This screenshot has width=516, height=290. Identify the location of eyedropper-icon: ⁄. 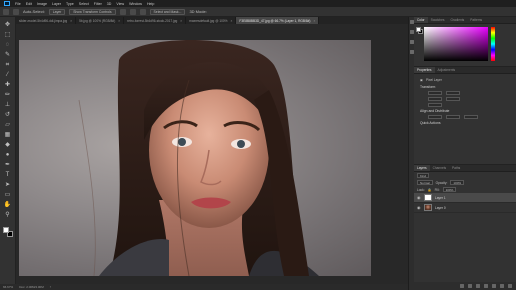
(8, 74).